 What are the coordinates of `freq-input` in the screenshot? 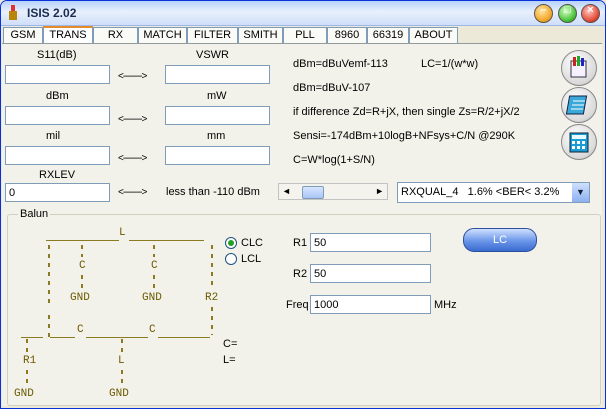 It's located at (370, 304).